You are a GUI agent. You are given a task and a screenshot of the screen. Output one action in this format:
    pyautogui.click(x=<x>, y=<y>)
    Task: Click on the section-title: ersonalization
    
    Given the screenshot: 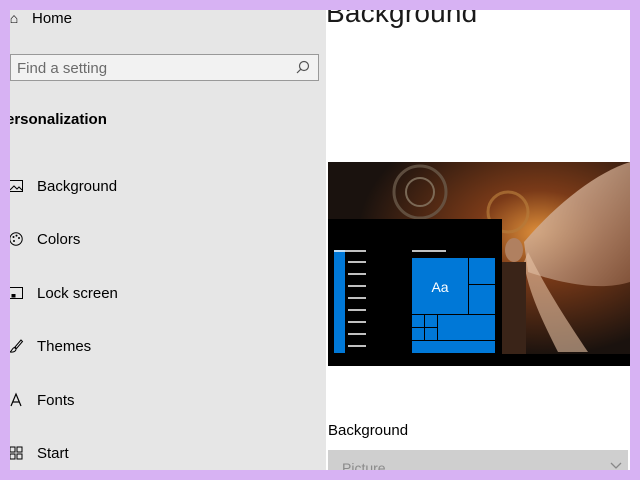 What is the action you would take?
    pyautogui.click(x=58, y=119)
    